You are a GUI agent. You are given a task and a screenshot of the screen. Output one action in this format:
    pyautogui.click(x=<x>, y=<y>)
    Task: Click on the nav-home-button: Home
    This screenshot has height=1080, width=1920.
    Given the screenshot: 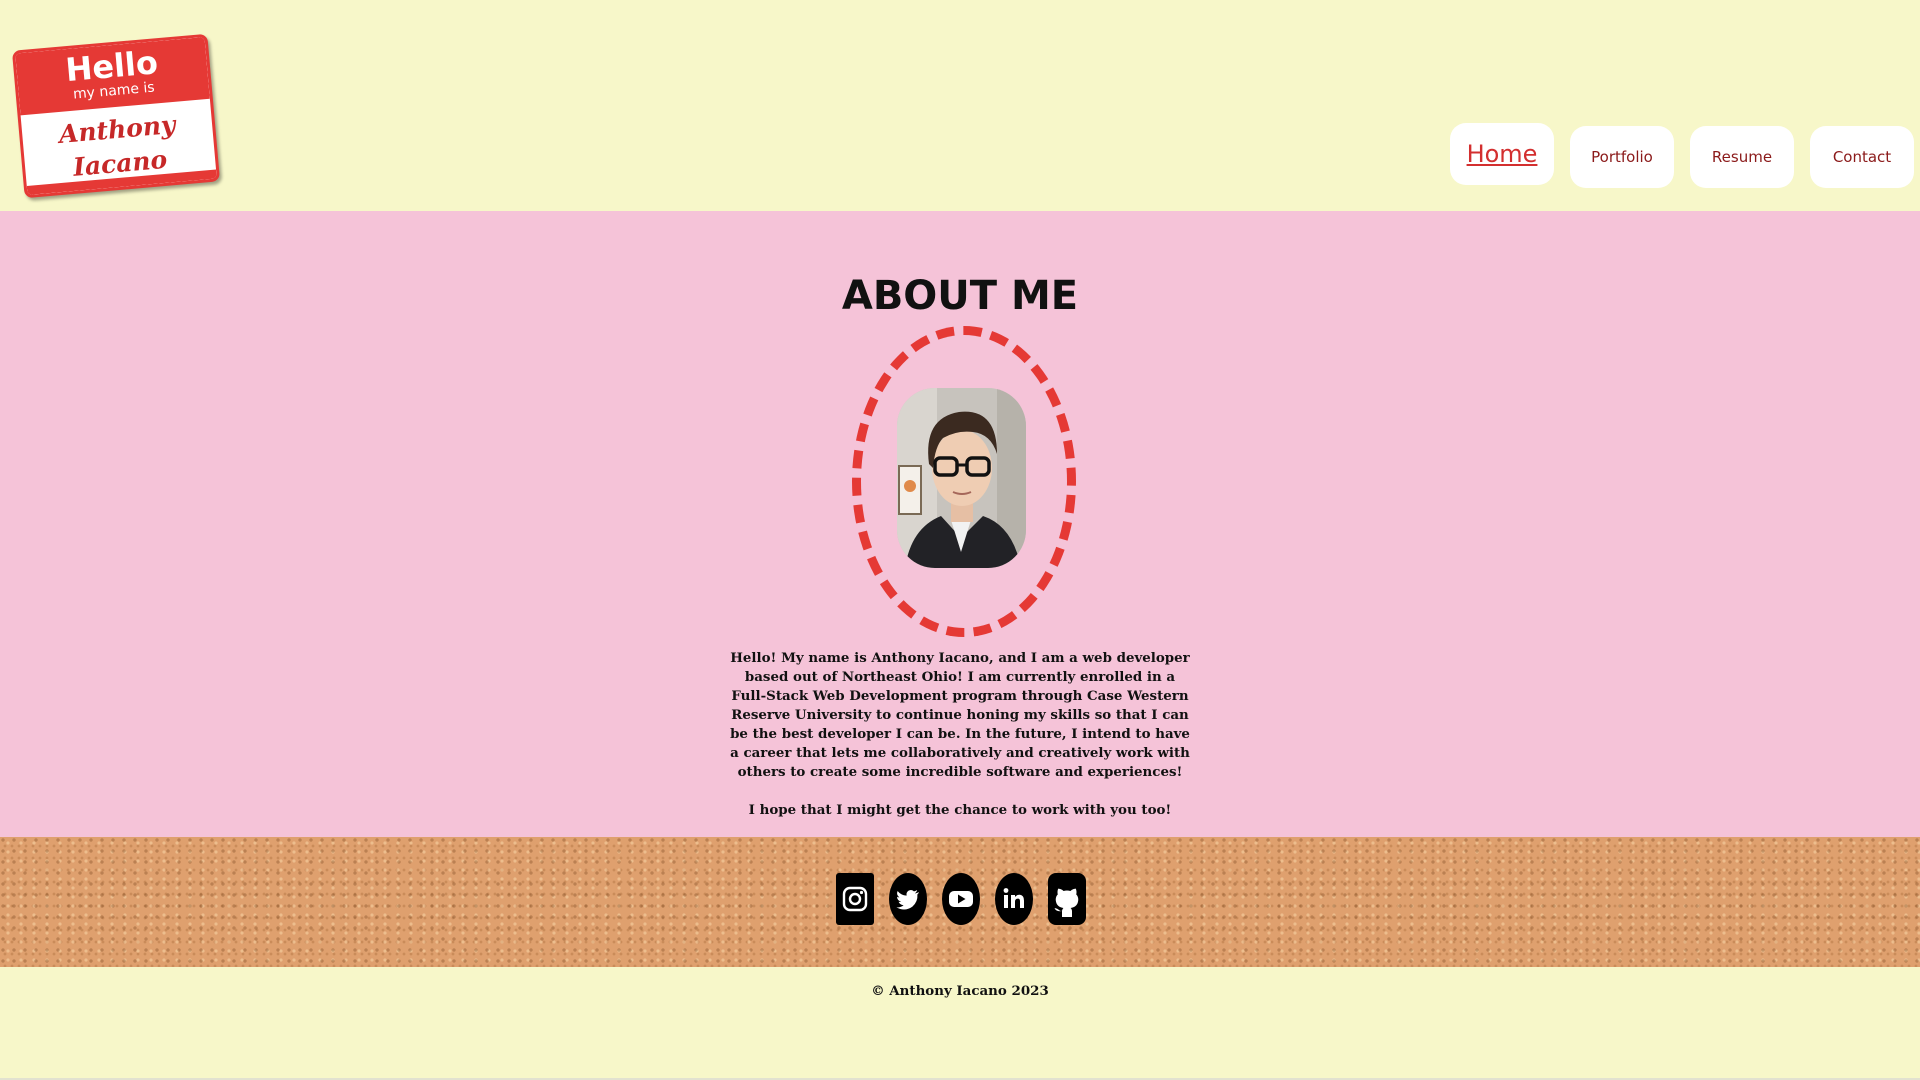 What is the action you would take?
    pyautogui.click(x=1502, y=154)
    